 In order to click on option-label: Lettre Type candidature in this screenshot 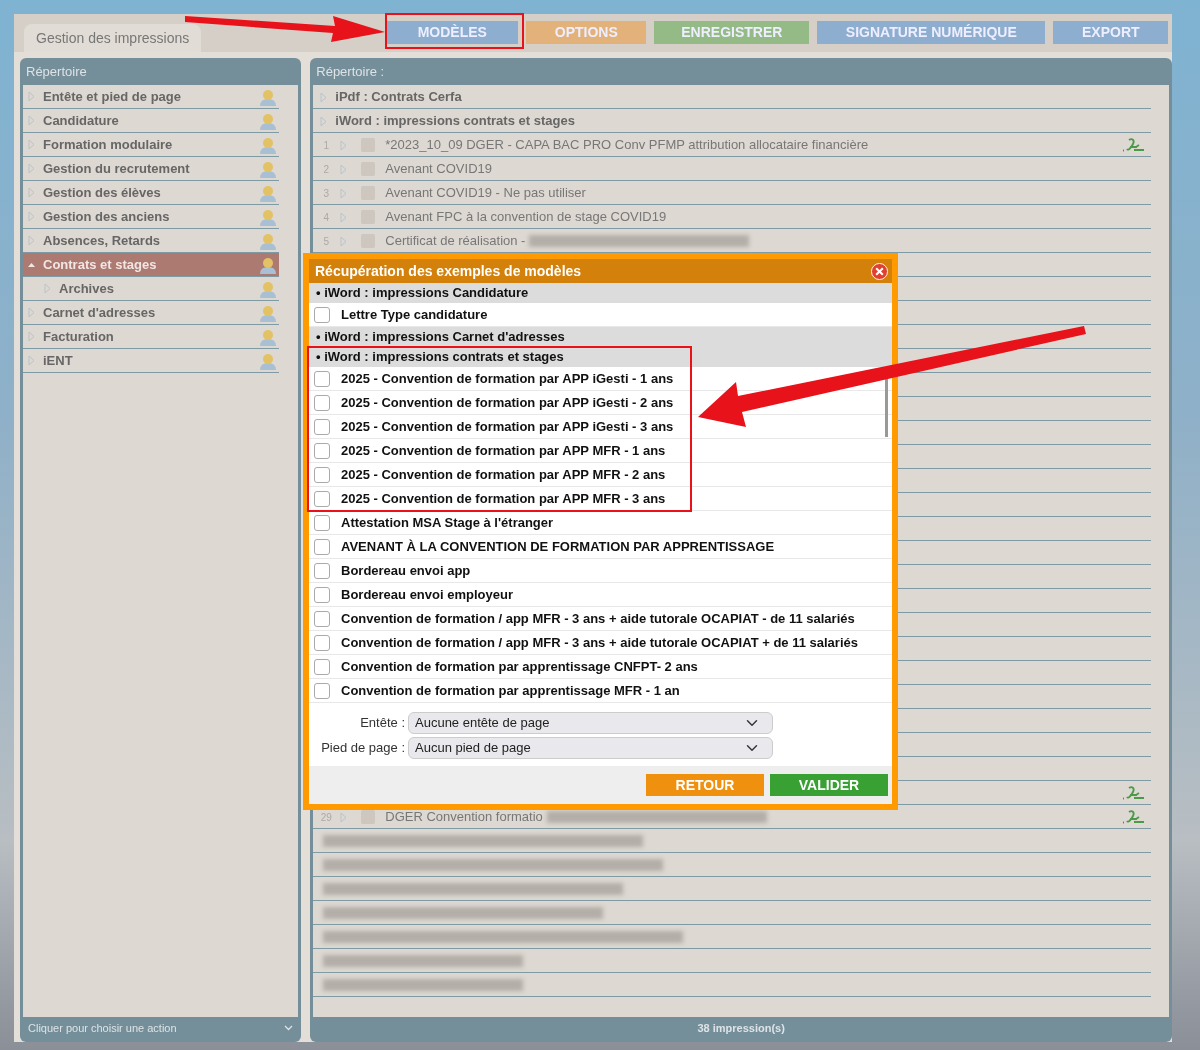, I will do `click(414, 314)`.